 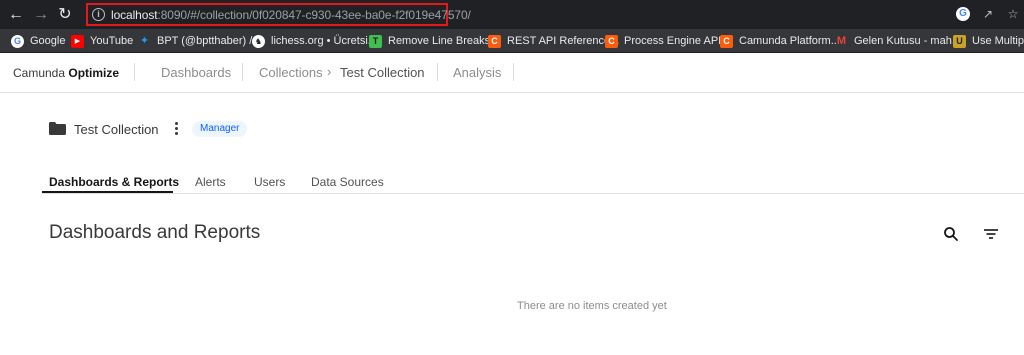 What do you see at coordinates (991, 234) in the screenshot?
I see `sort-icon` at bounding box center [991, 234].